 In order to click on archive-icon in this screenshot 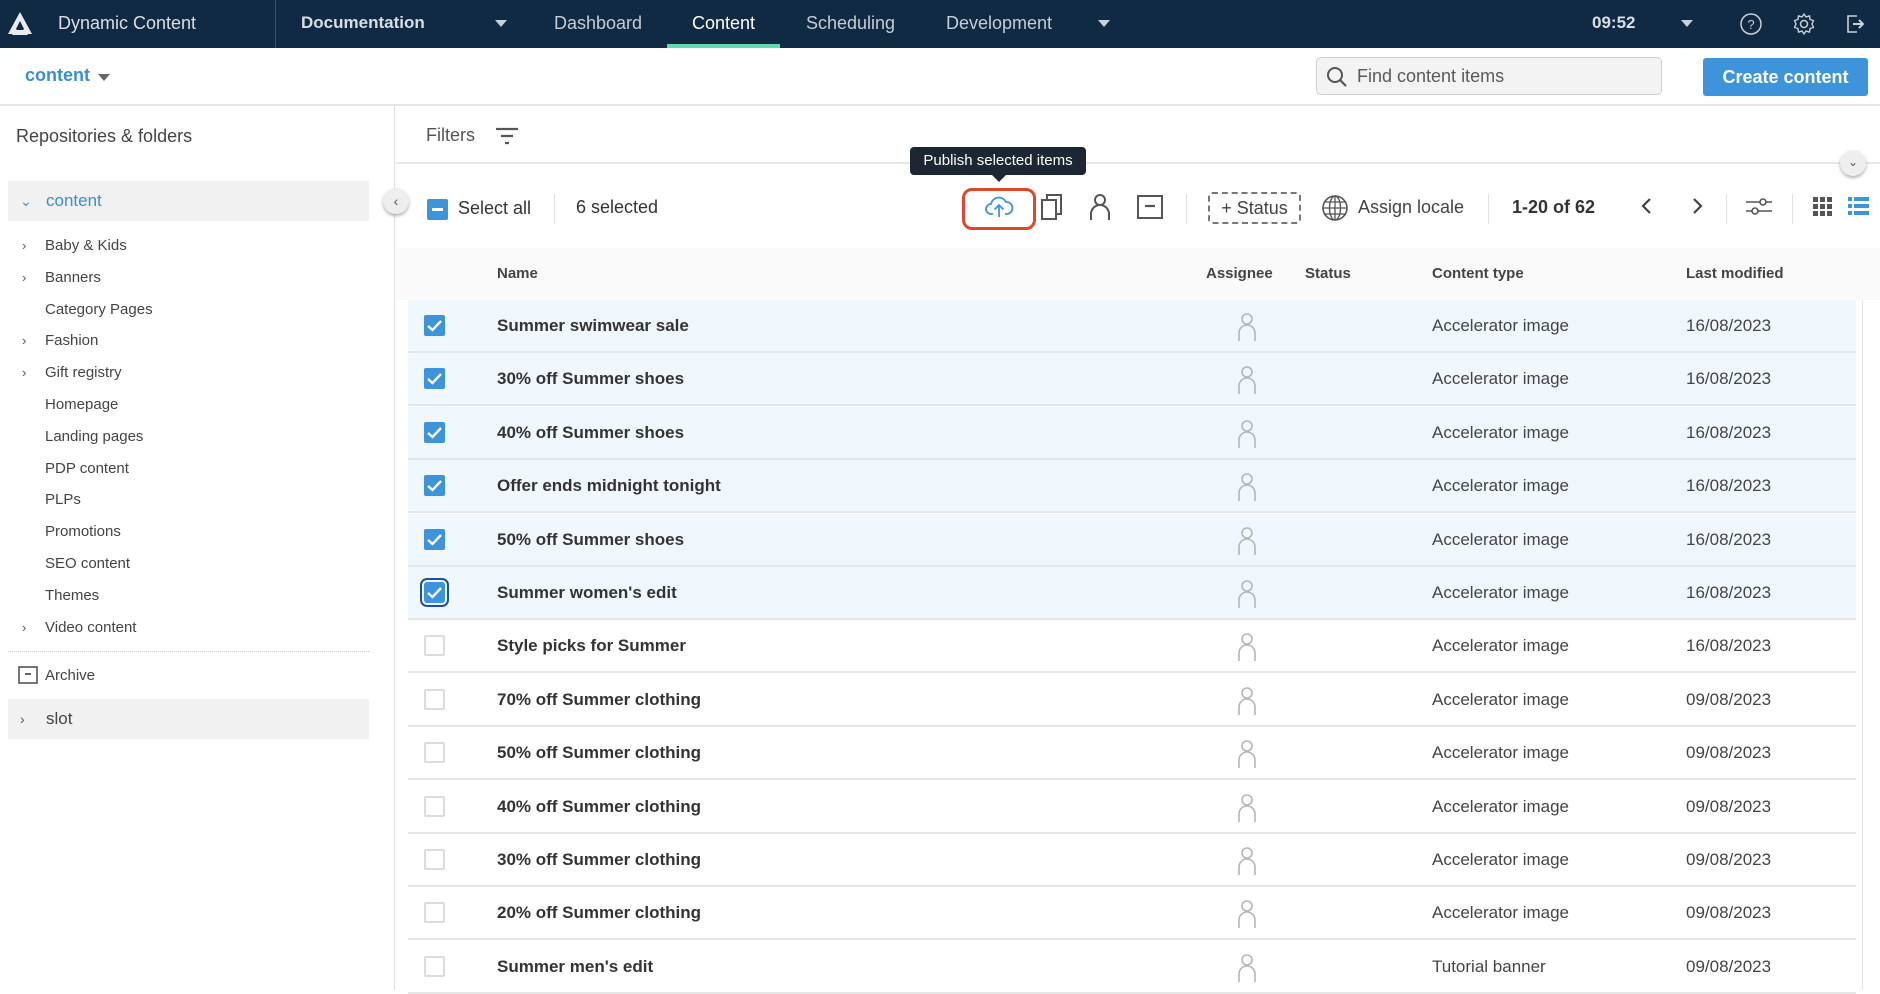, I will do `click(1150, 207)`.